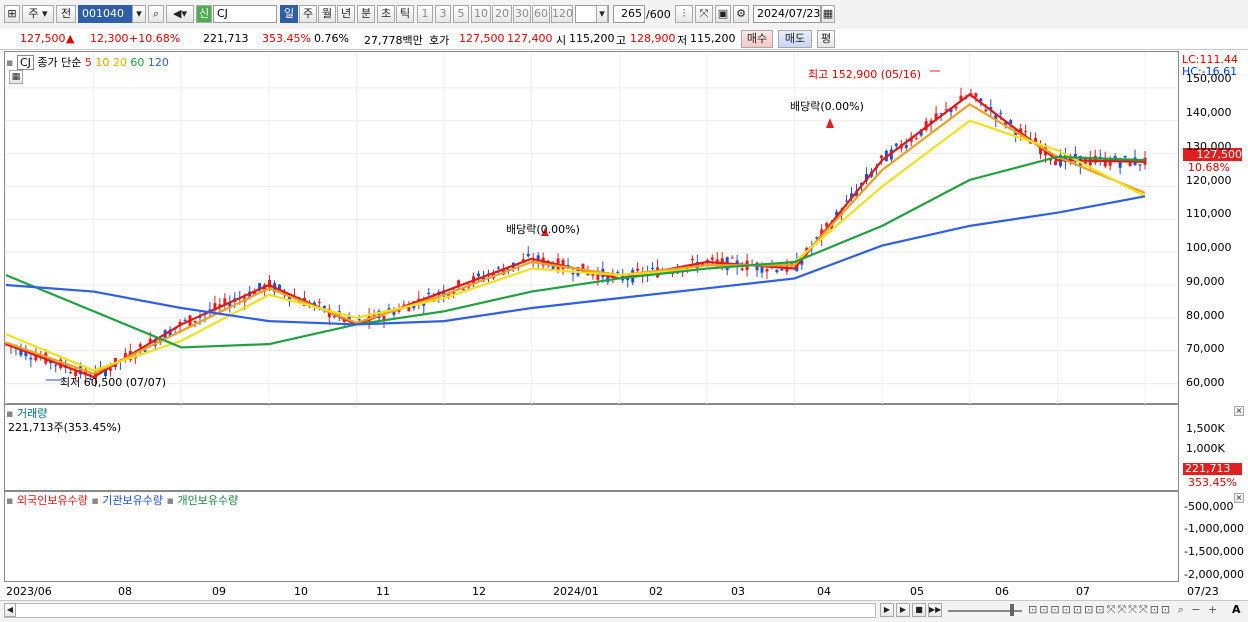  What do you see at coordinates (576, 591) in the screenshot?
I see `x-tick: 2024/01` at bounding box center [576, 591].